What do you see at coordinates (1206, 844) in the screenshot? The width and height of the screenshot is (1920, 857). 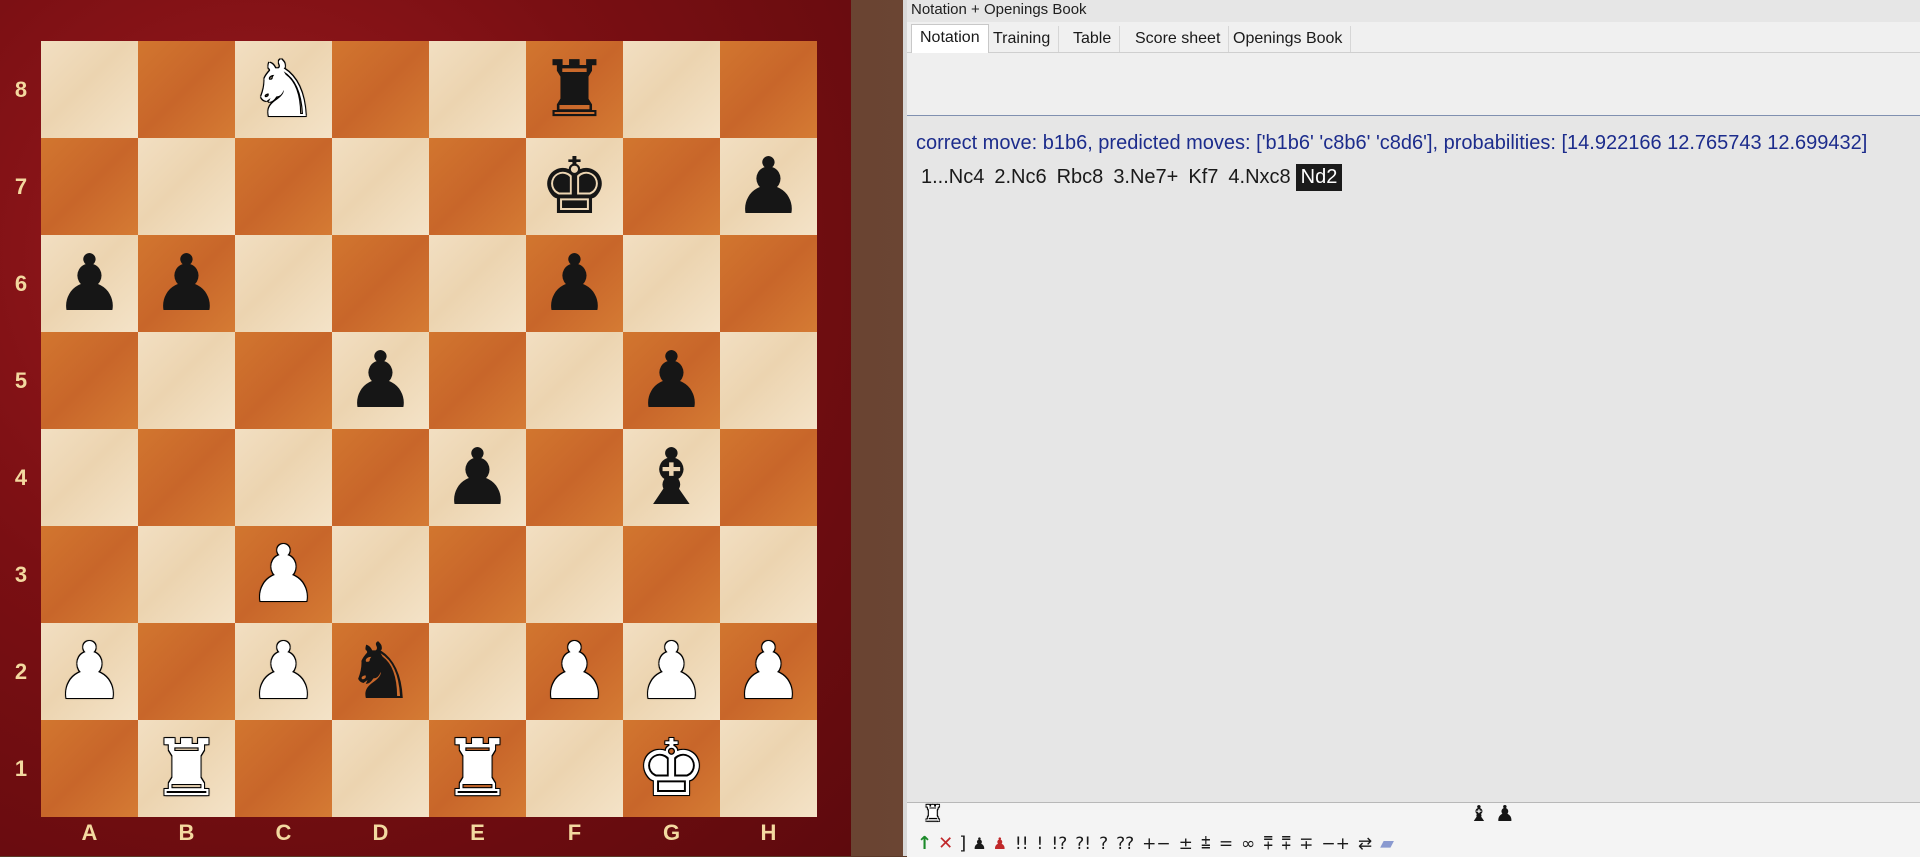 I see `annotation-symbol-8: ⩲` at bounding box center [1206, 844].